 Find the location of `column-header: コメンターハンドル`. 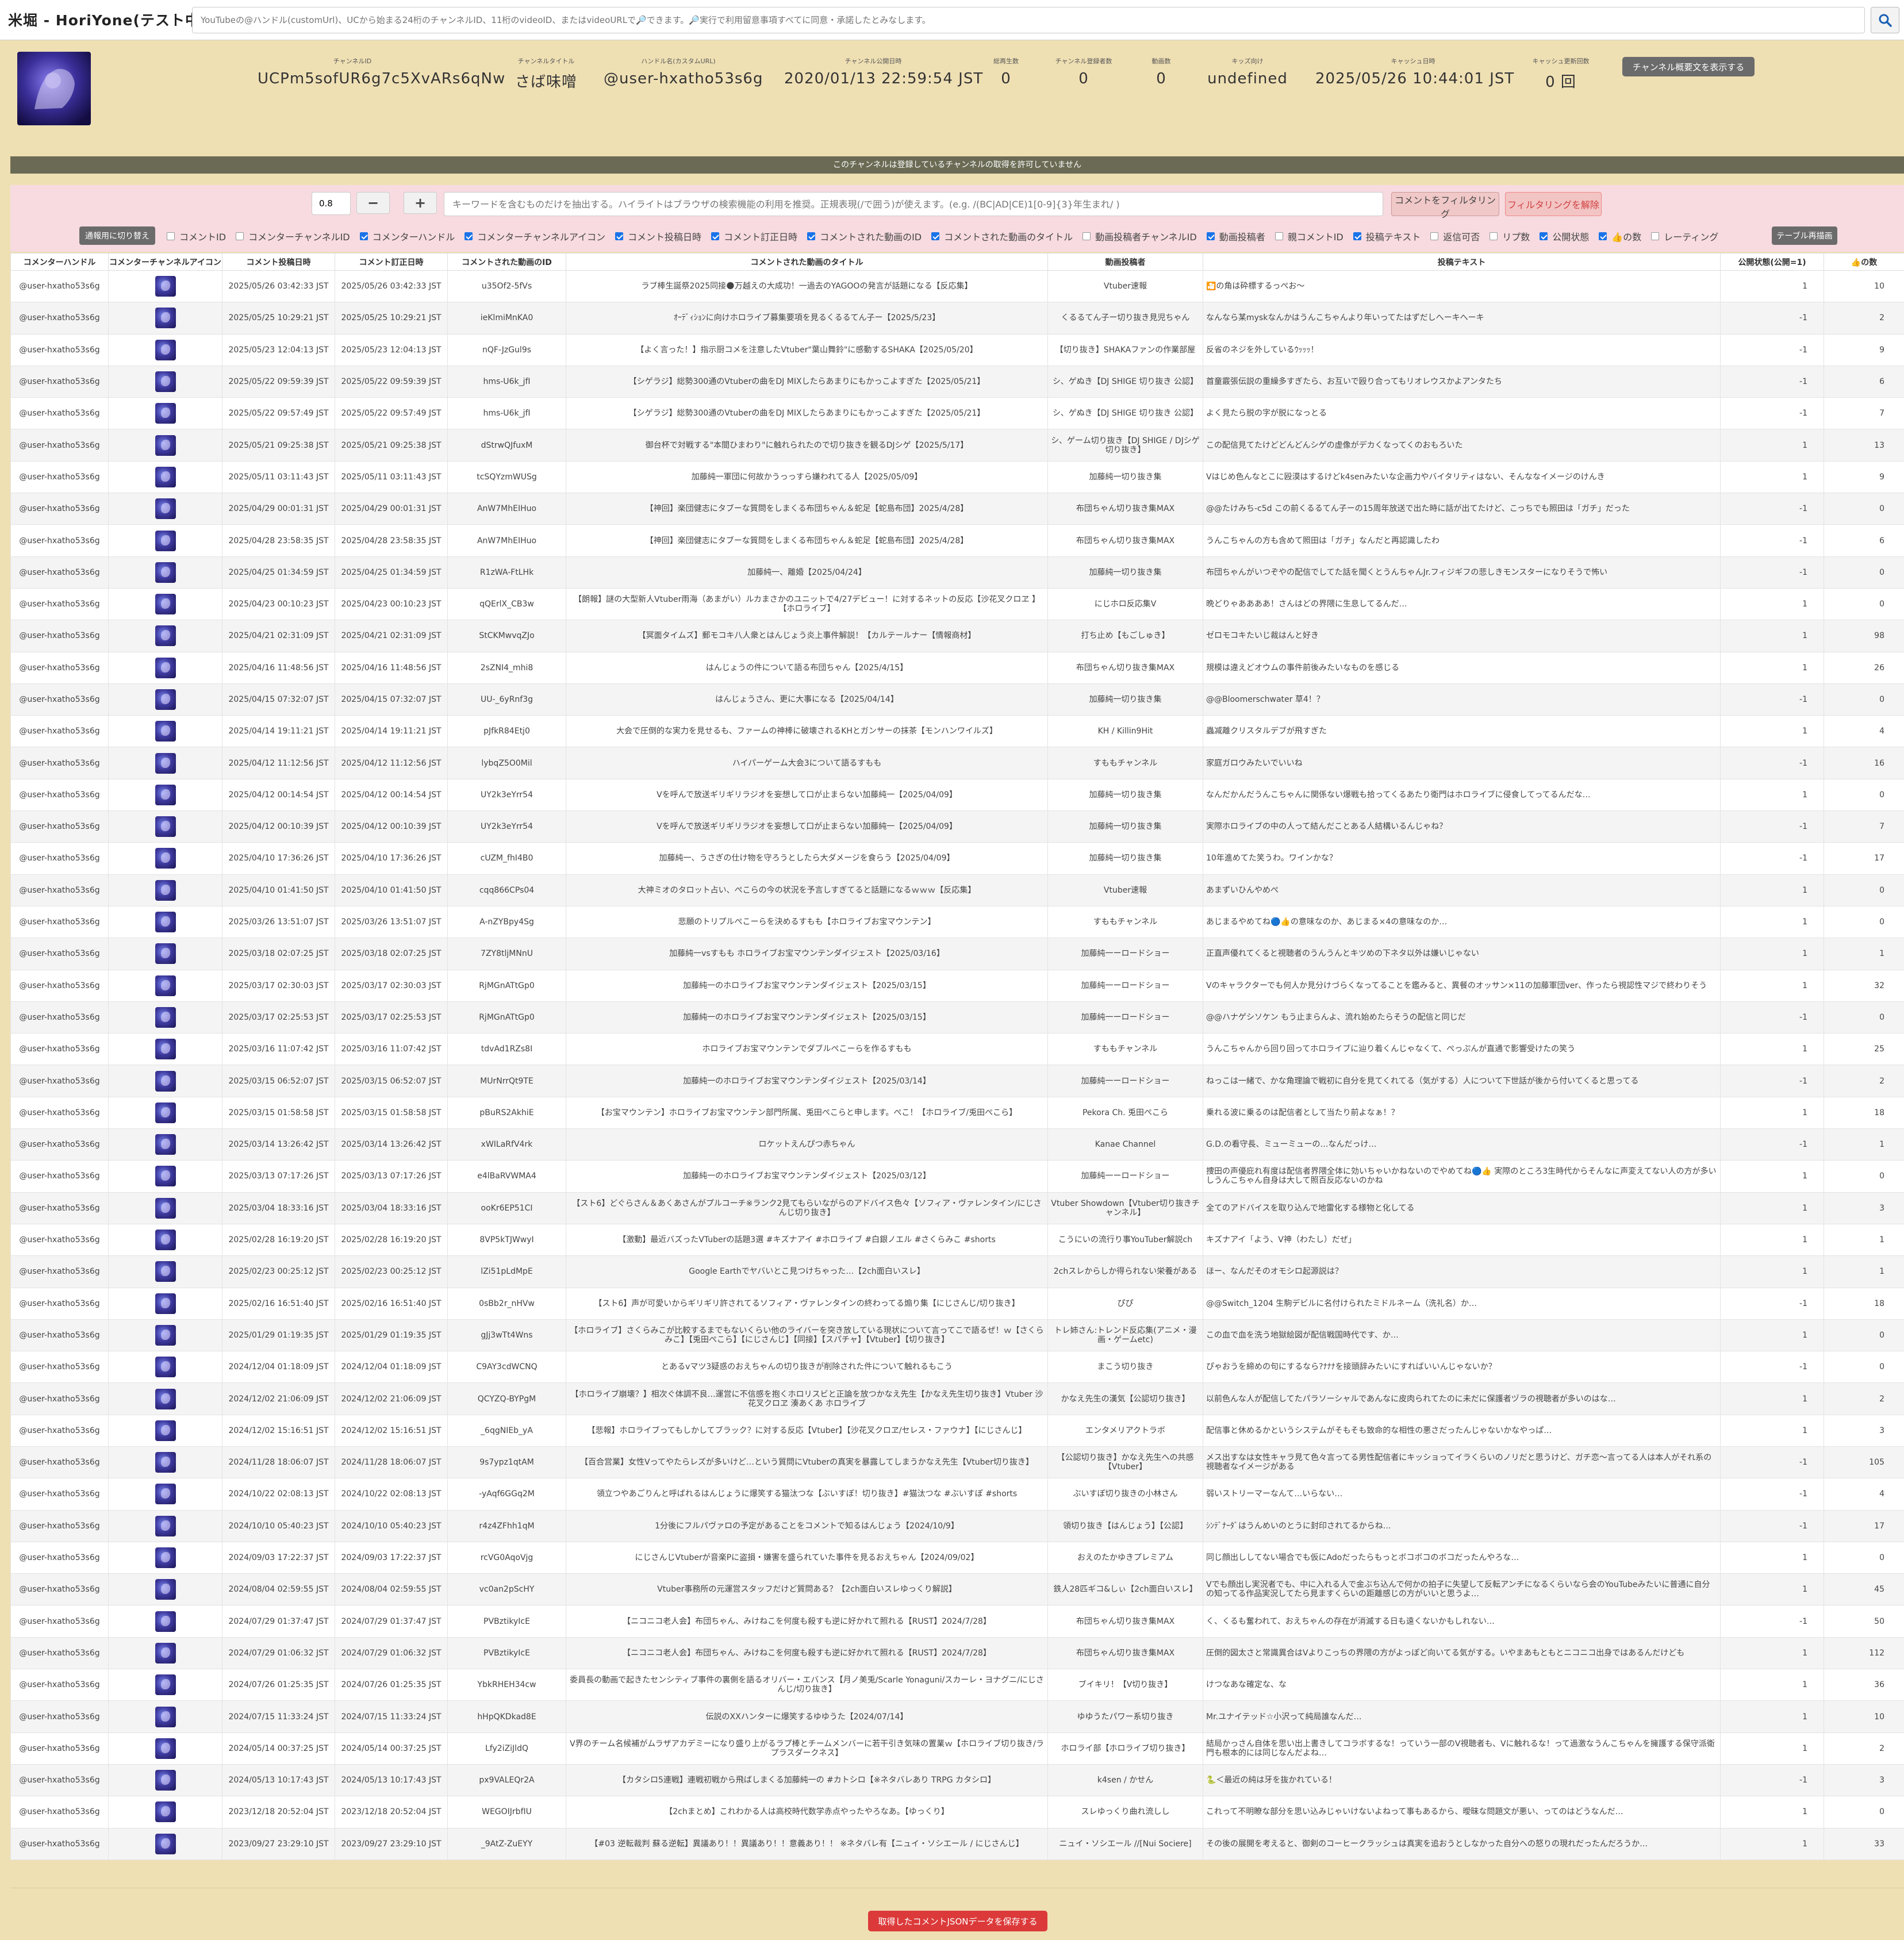

column-header: コメンターハンドル is located at coordinates (59, 262).